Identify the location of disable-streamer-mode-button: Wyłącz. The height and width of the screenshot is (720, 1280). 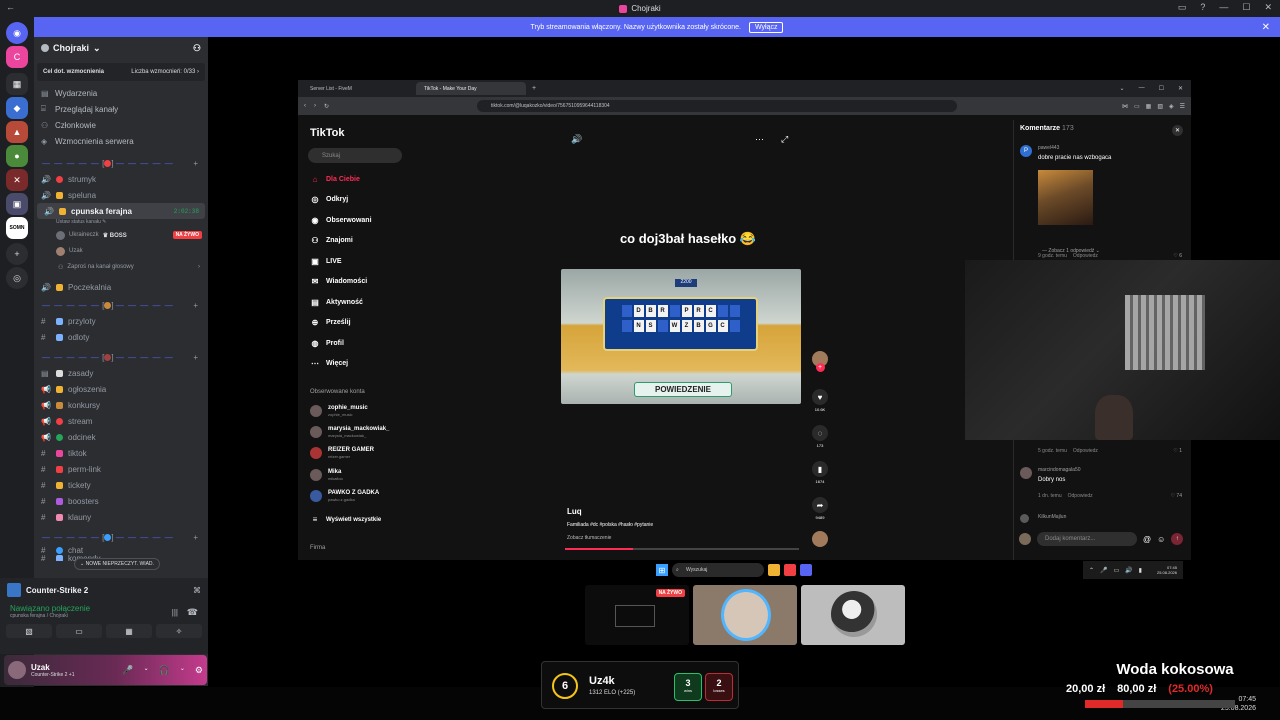
(766, 27).